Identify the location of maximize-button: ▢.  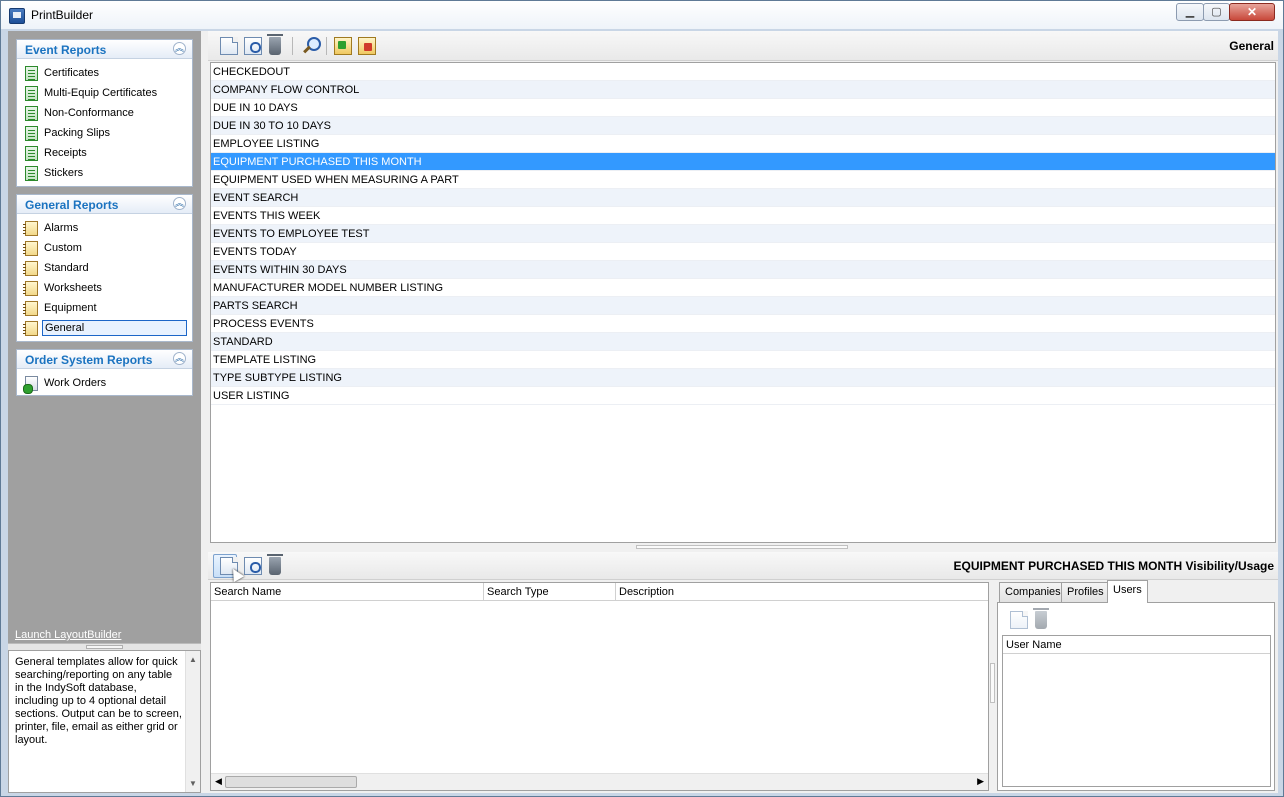
(1216, 12).